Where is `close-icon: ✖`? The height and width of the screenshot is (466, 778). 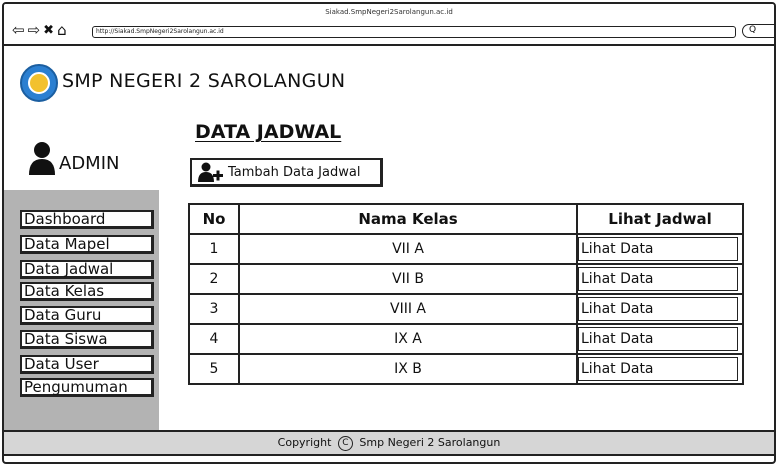 close-icon: ✖ is located at coordinates (48, 30).